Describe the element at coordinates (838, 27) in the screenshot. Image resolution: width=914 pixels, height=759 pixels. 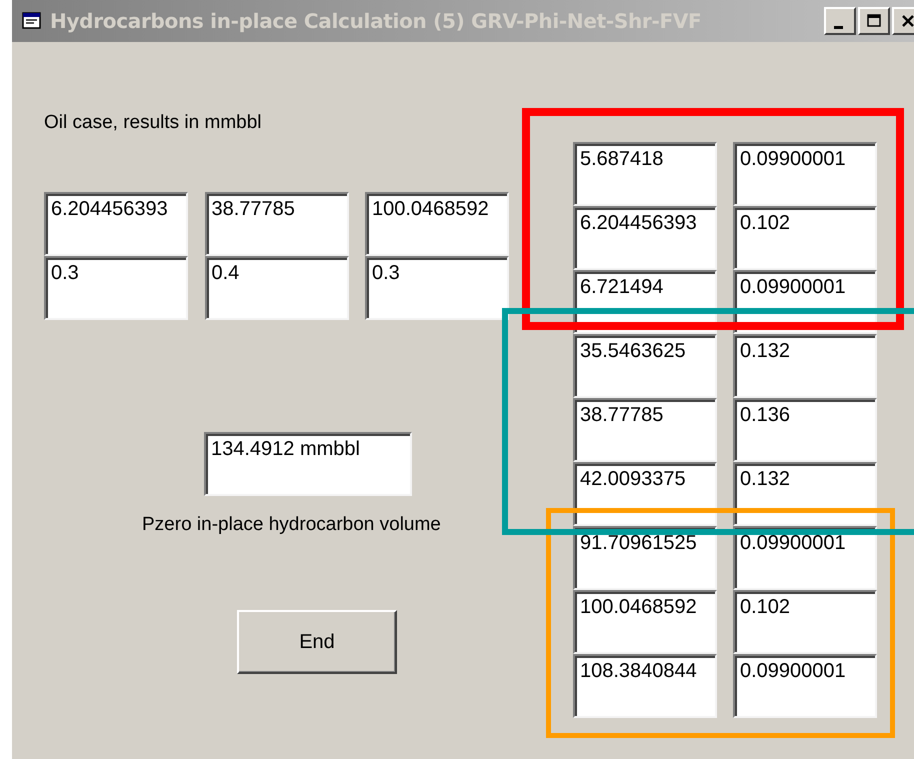
I see `minimize-icon` at that location.